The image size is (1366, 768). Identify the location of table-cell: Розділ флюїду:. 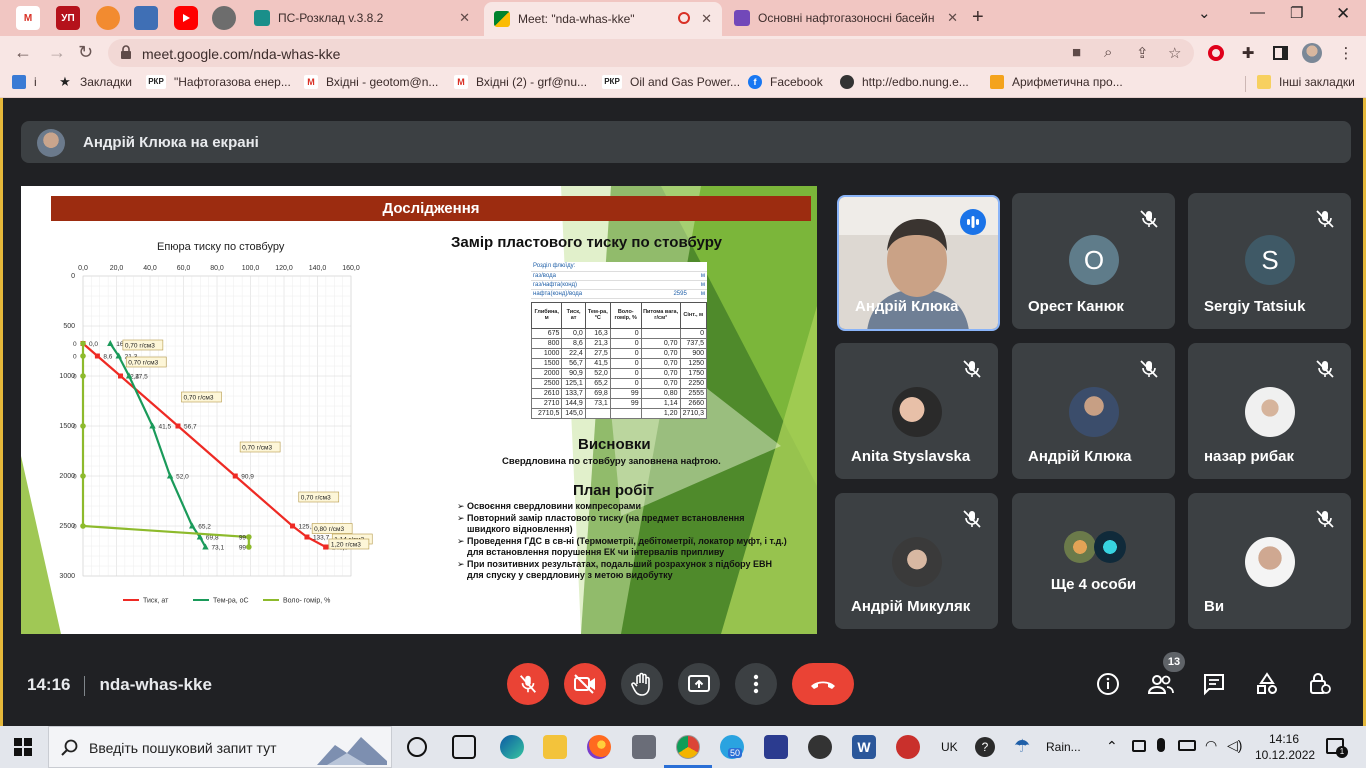
(590, 267).